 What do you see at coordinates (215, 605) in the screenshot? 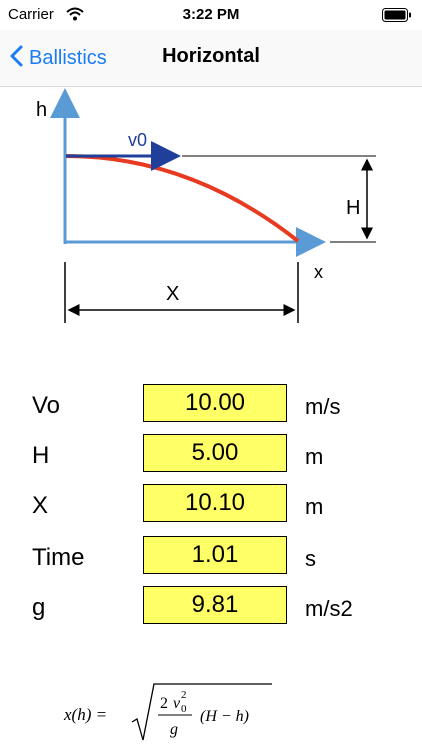
I see `g-field: 9.81` at bounding box center [215, 605].